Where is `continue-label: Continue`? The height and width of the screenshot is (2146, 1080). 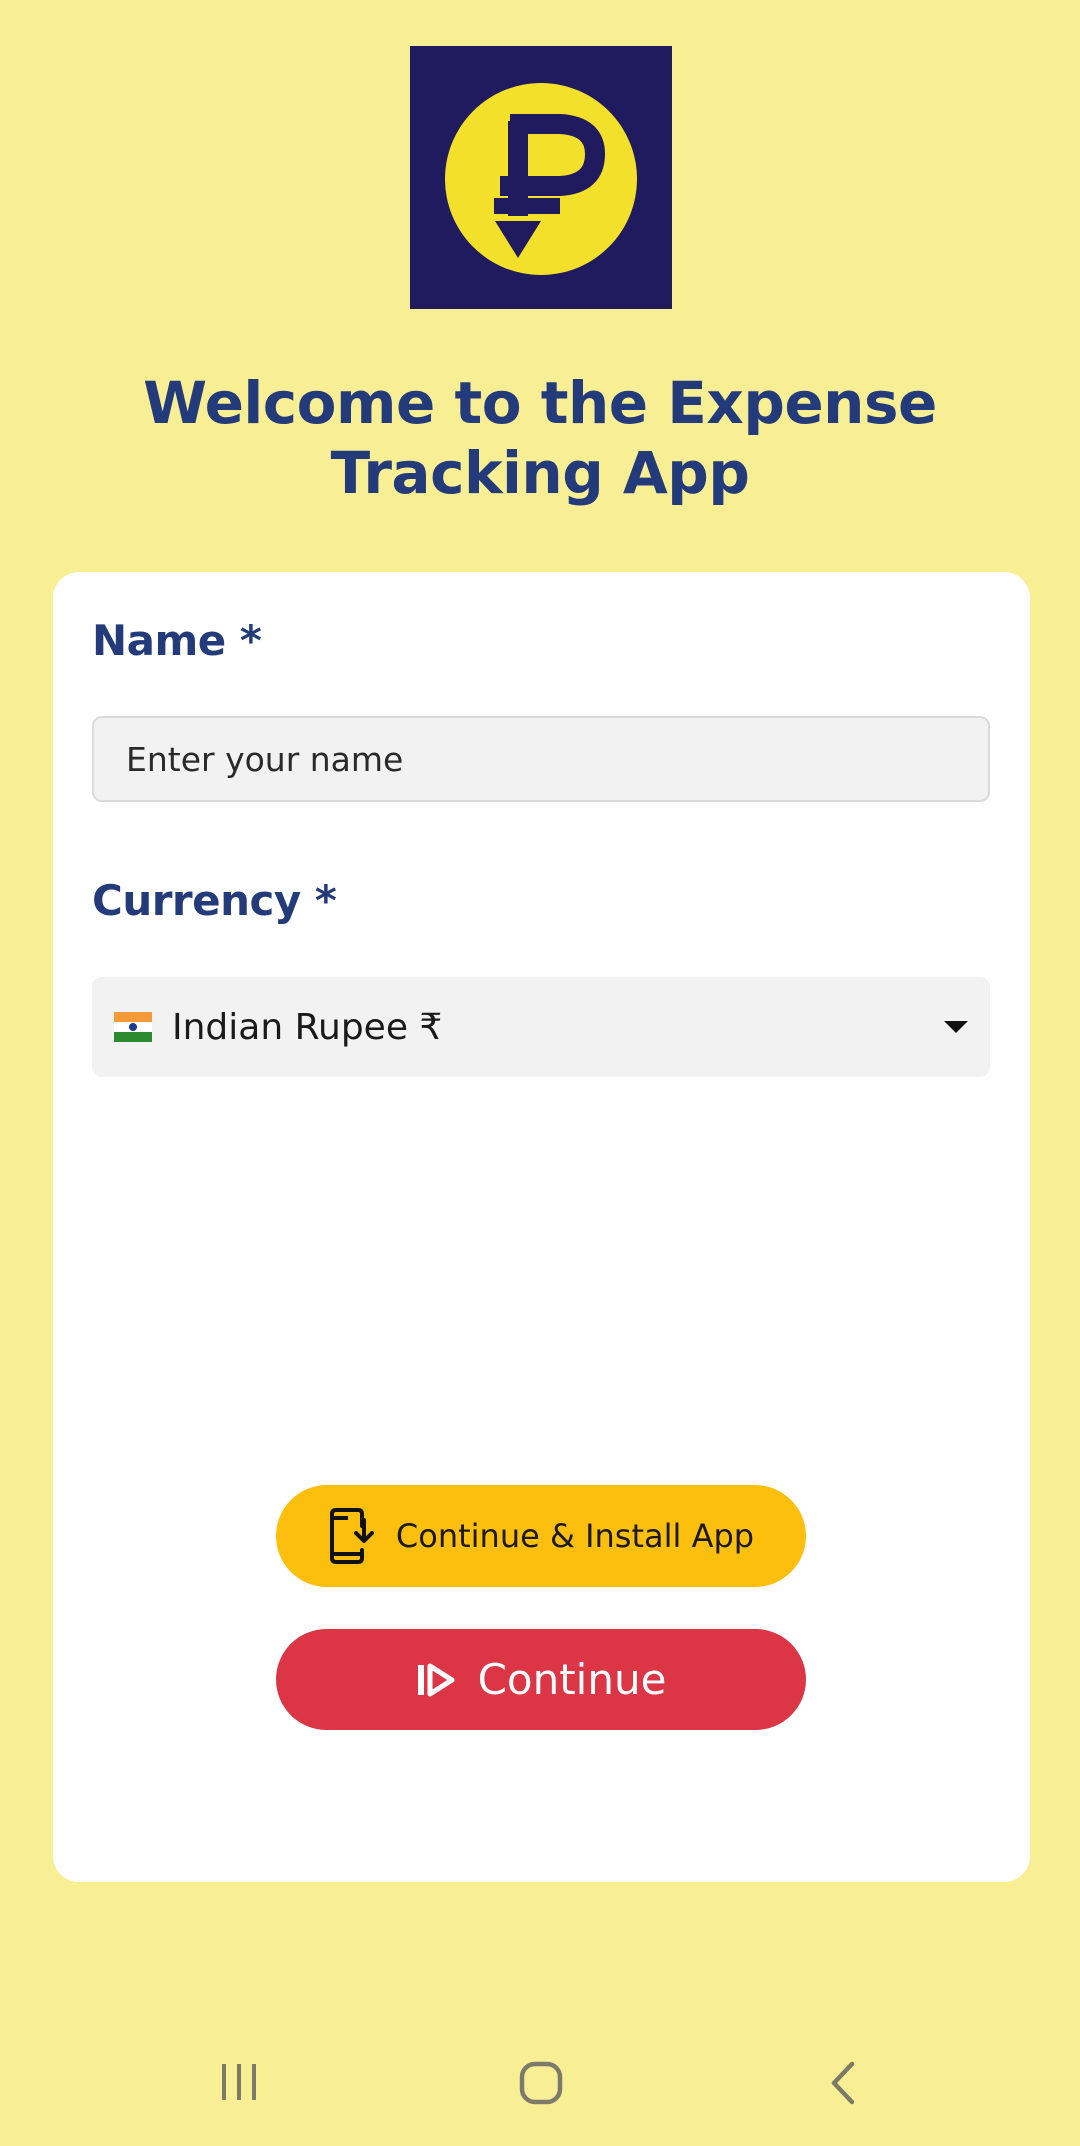 continue-label: Continue is located at coordinates (572, 1679).